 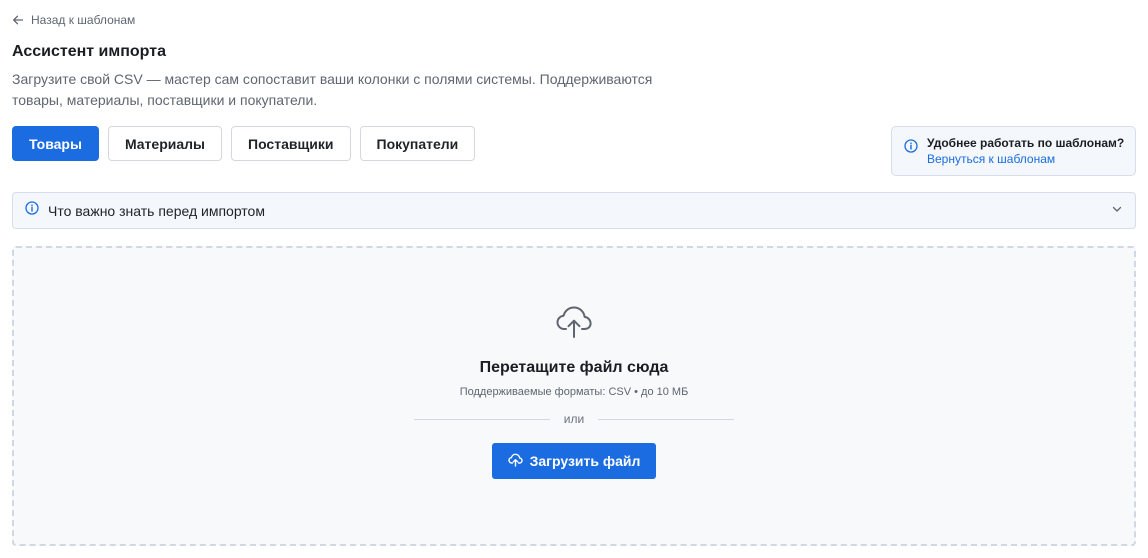 What do you see at coordinates (164, 143) in the screenshot?
I see `tab-materials: Материалы` at bounding box center [164, 143].